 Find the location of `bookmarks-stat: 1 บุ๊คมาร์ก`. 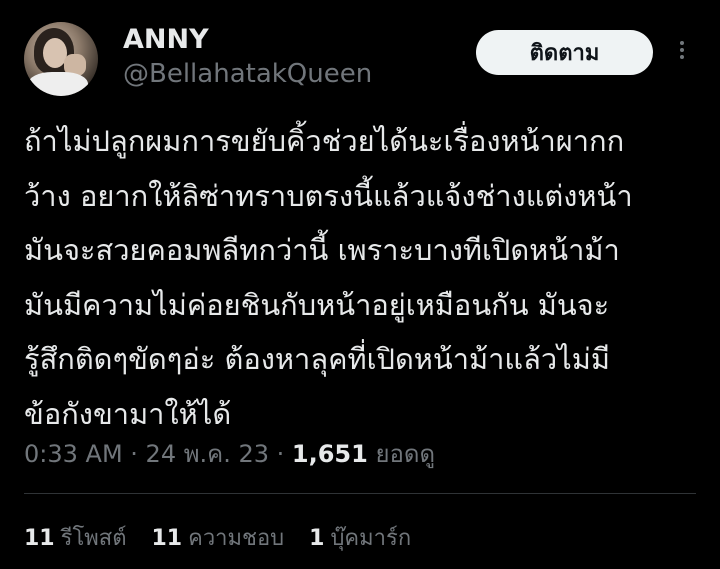

bookmarks-stat: 1 บุ๊คมาร์ก is located at coordinates (360, 538).